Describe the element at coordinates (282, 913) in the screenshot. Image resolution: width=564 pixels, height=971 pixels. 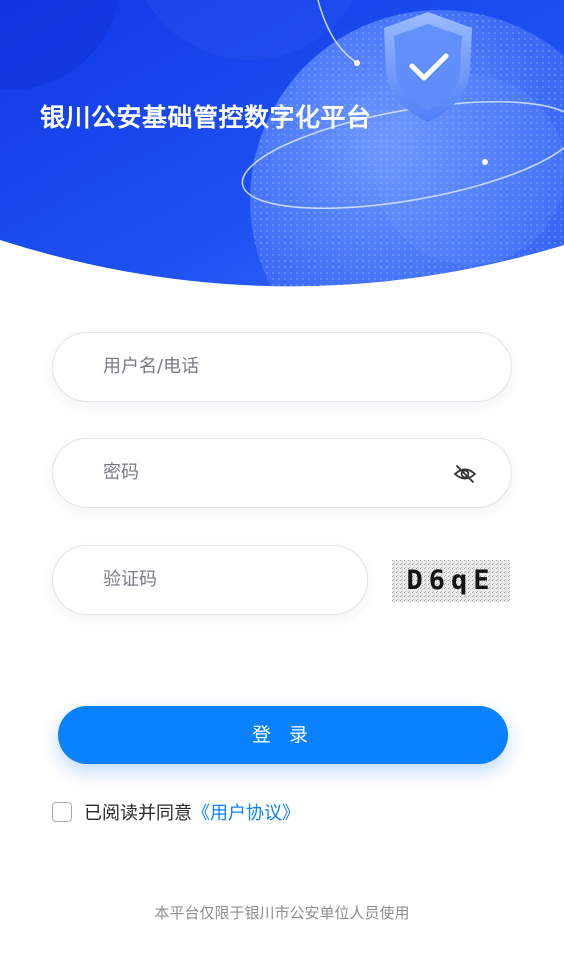
I see `footer-notice: 本平台仅限于银川市公安单位人员使用` at that location.